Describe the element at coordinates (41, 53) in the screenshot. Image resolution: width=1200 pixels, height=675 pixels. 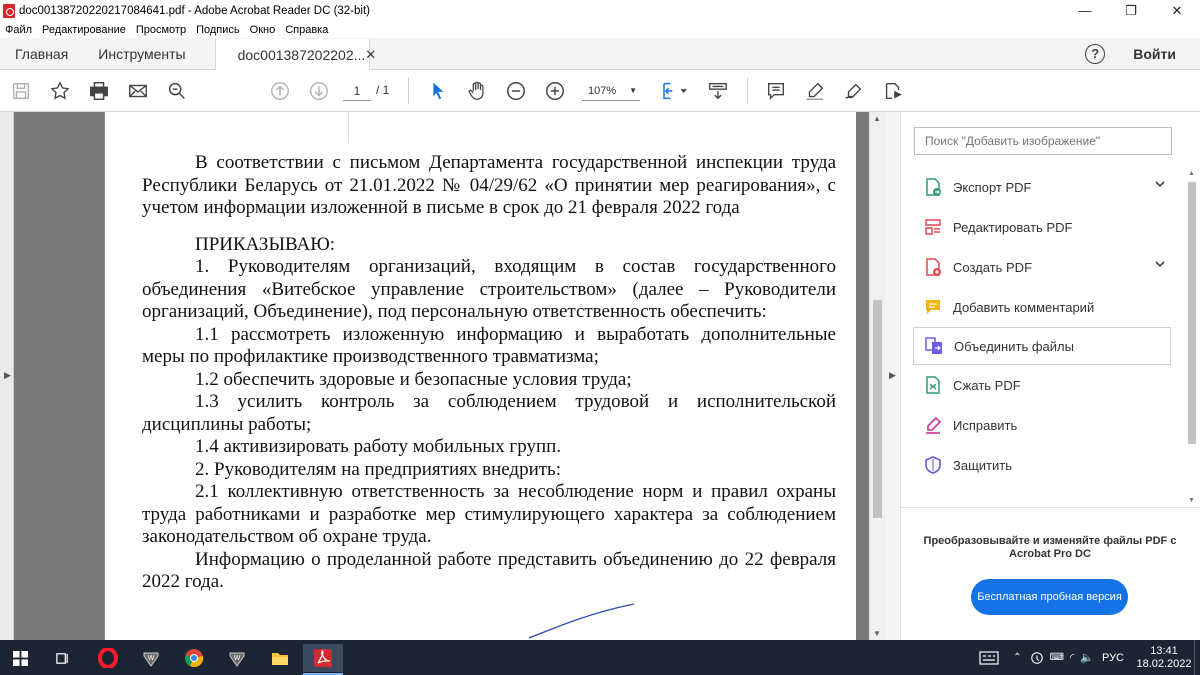
I see `tab-home: Главная` at that location.